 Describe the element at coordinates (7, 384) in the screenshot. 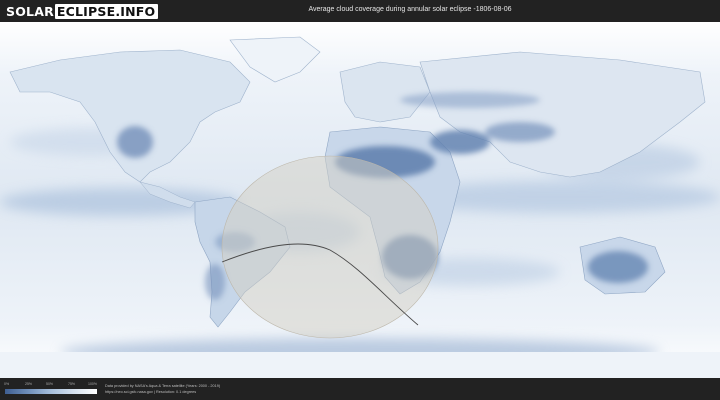

I see `legend-tick-0: 0%` at that location.